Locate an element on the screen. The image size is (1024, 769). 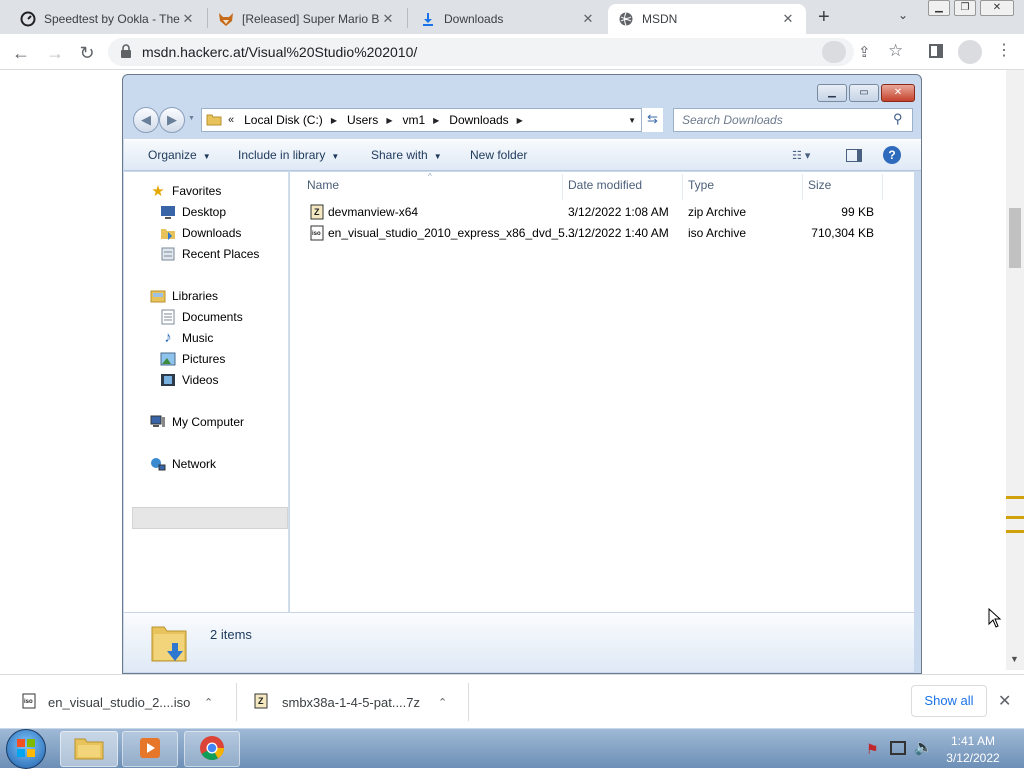
back-button: ← is located at coordinates (21, 53).